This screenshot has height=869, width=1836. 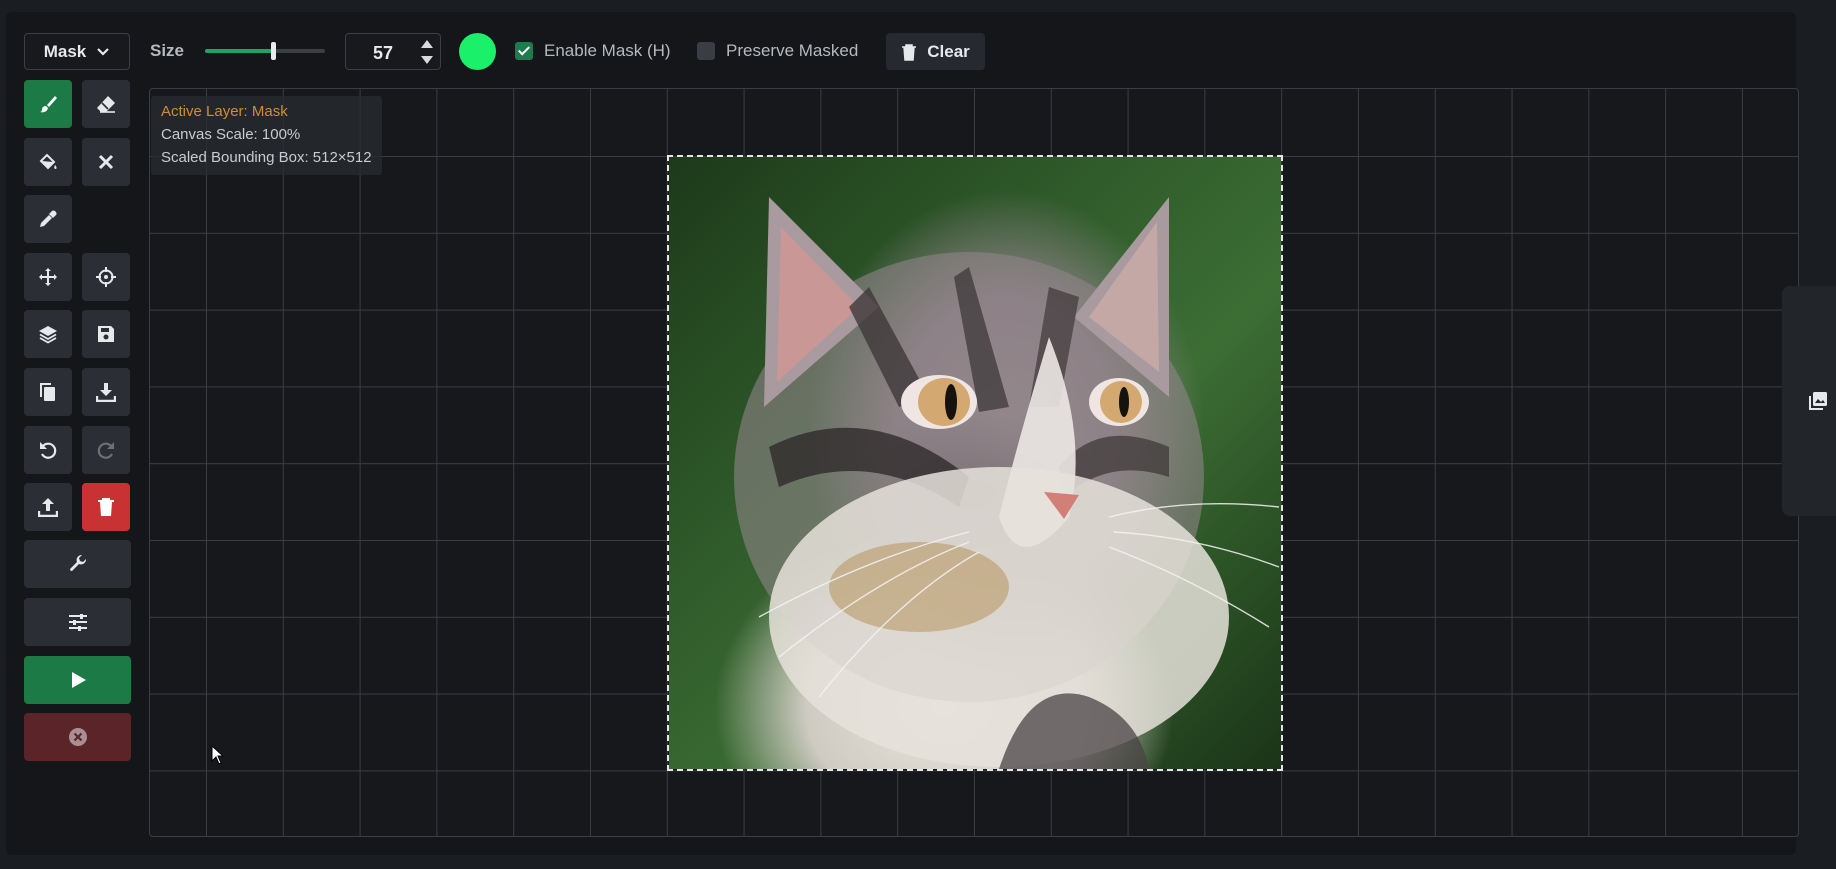 What do you see at coordinates (607, 50) in the screenshot?
I see `enable-mask-label: Enable Mask (H)` at bounding box center [607, 50].